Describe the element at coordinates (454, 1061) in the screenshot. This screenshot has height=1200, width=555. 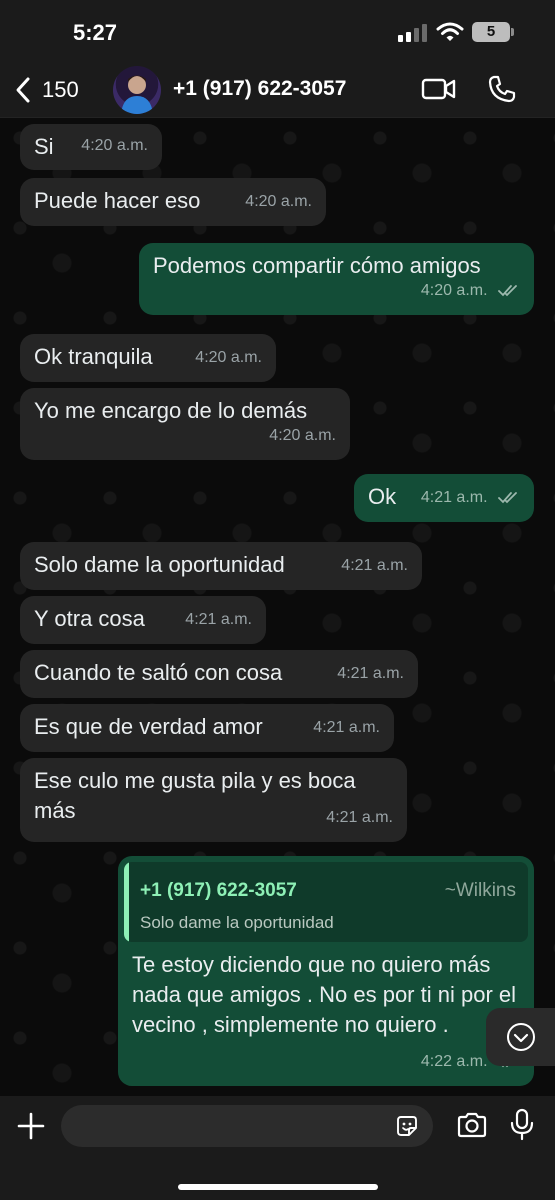
I see `message-time: 4:22 a.m.` at that location.